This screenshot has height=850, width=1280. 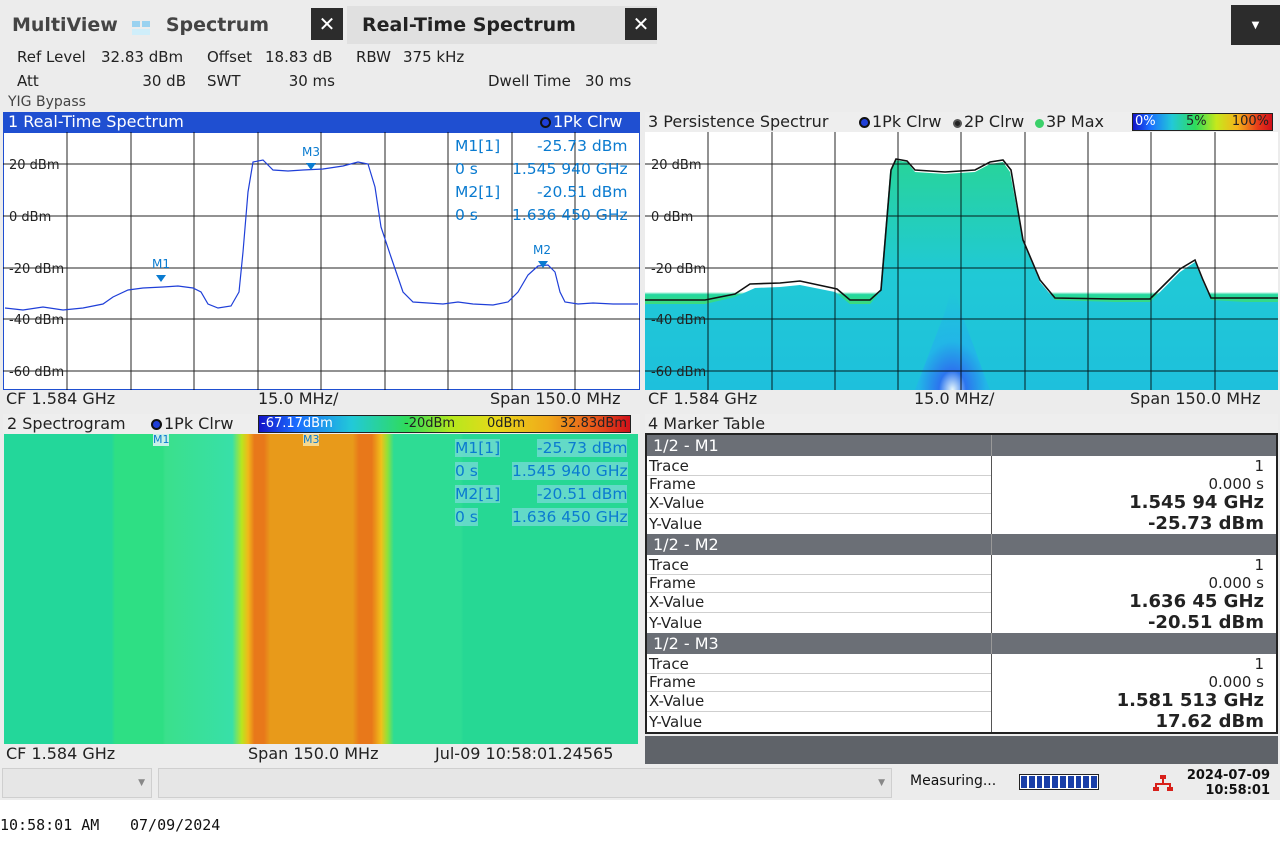 I want to click on pane2-center-frequency: CF 1.584 GHz, so click(x=61, y=753).